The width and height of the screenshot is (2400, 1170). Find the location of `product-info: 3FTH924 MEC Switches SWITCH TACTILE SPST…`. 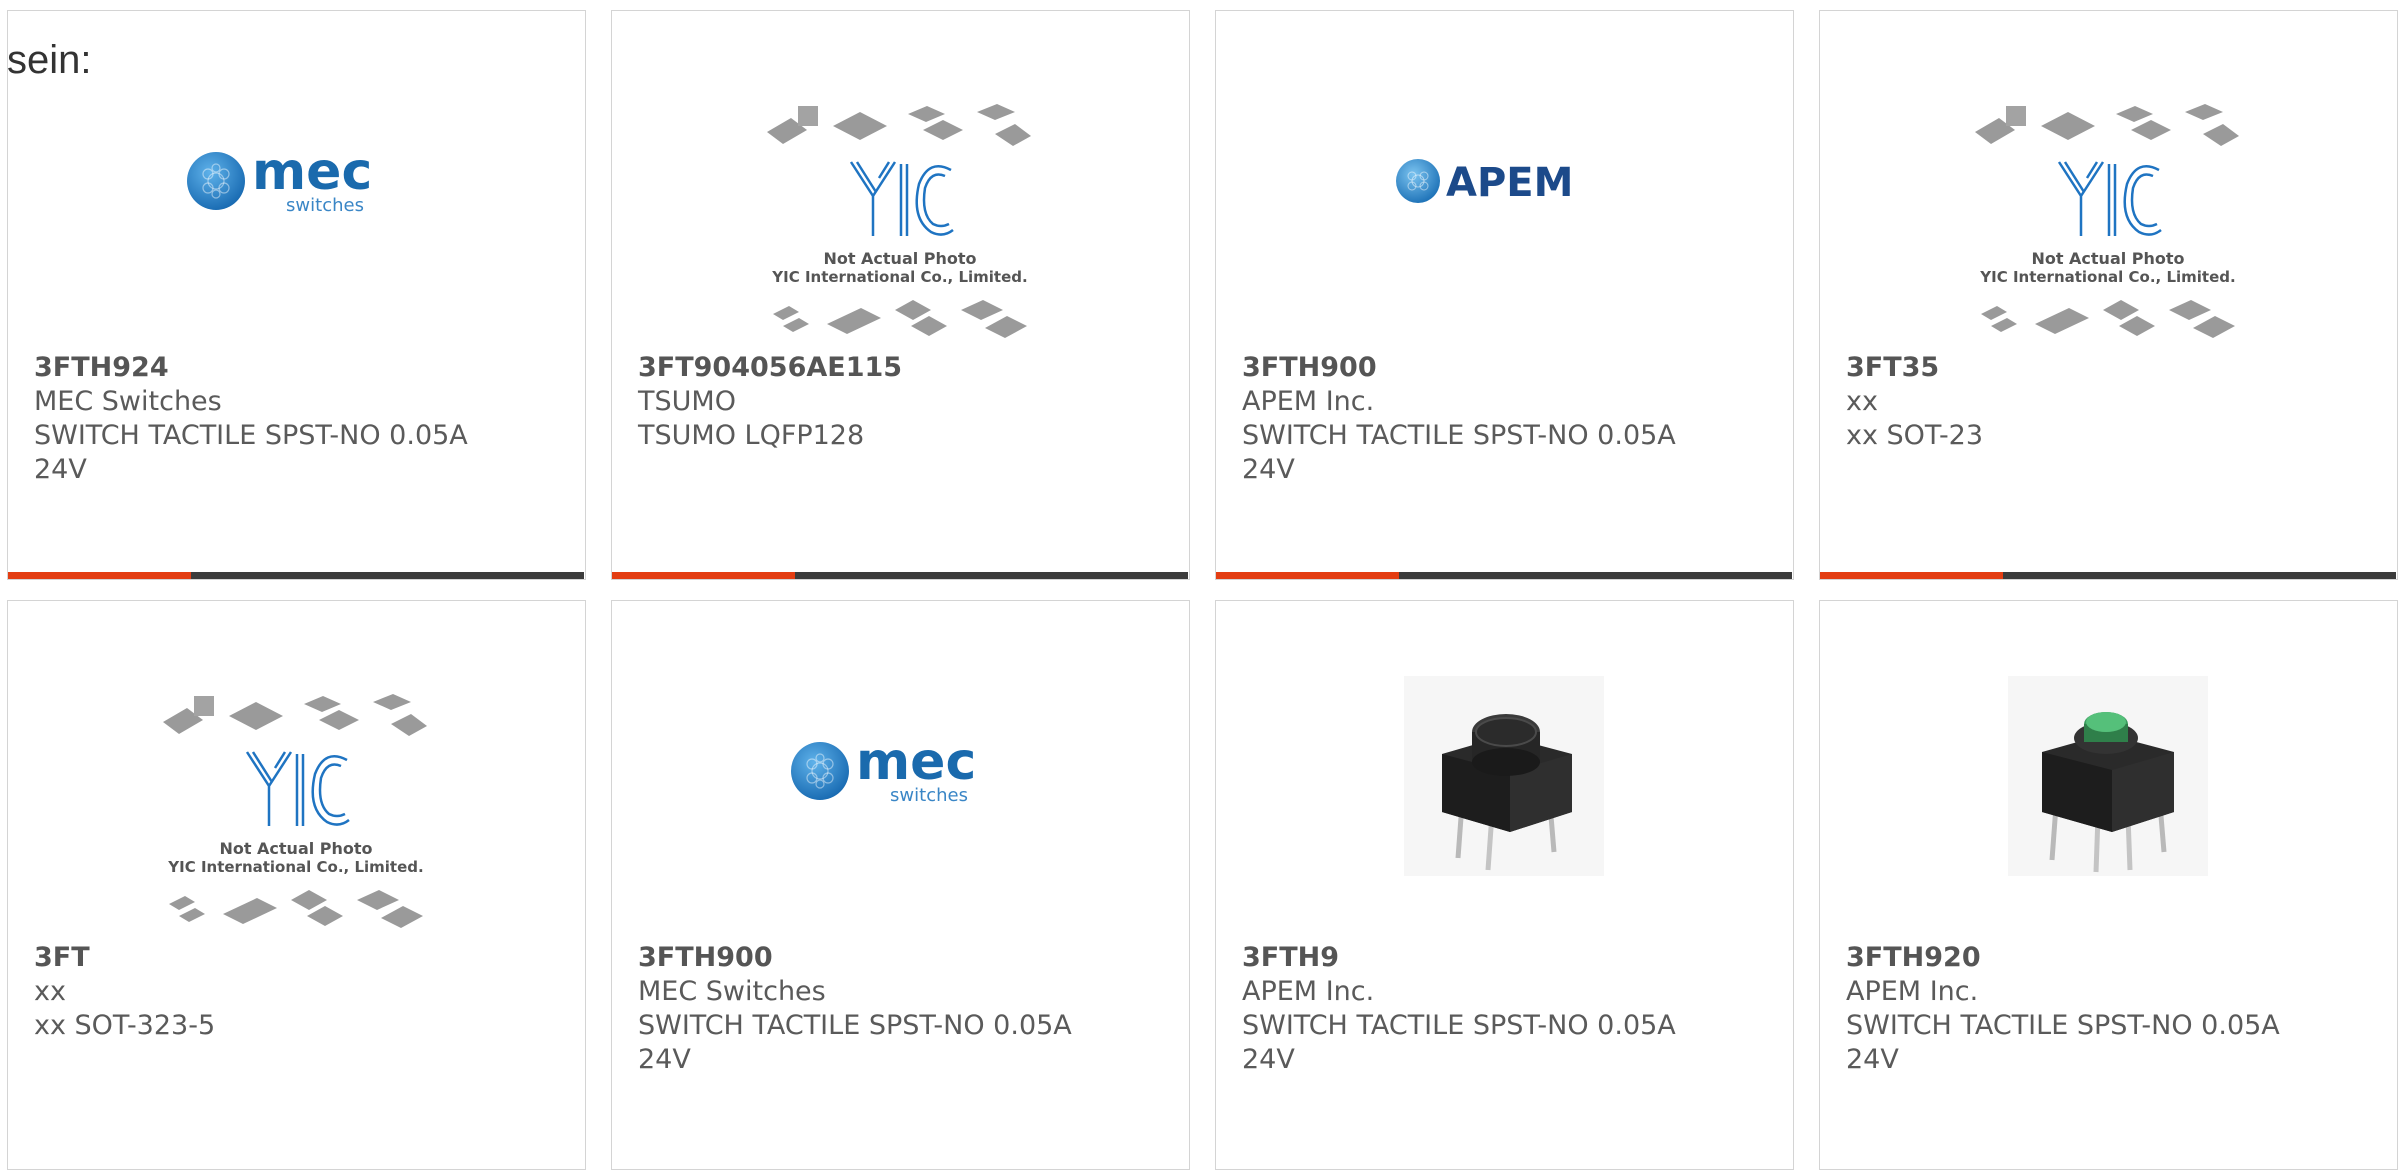

product-info: 3FTH924 MEC Switches SWITCH TACTILE SPST… is located at coordinates (299, 419).